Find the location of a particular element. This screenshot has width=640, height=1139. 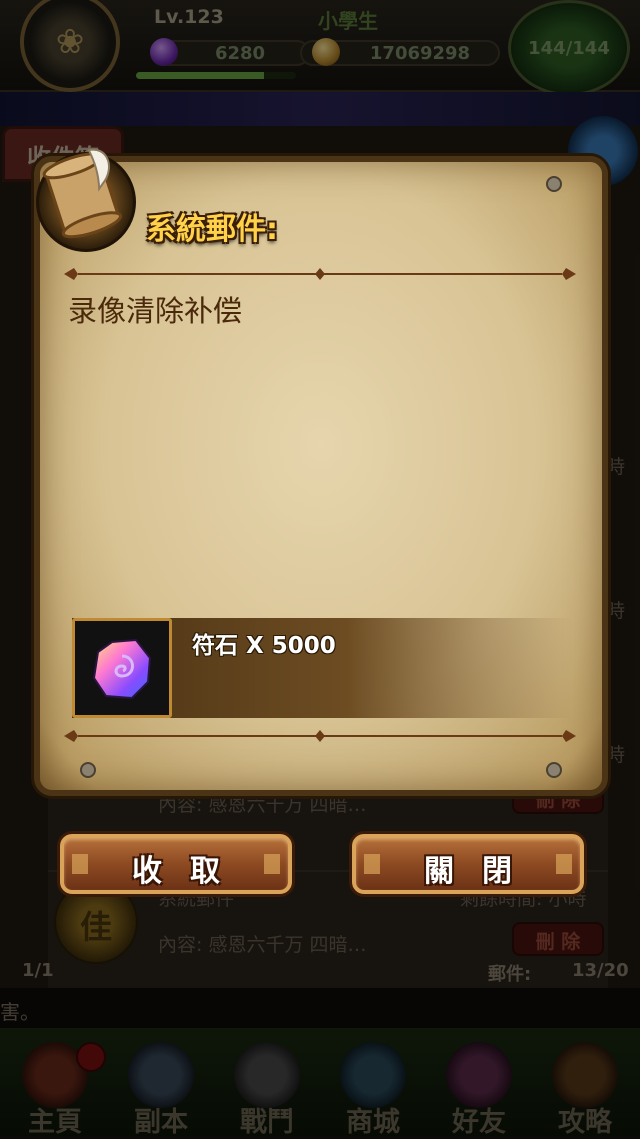

mail-subject: 录像清除补偿 is located at coordinates (155, 311).